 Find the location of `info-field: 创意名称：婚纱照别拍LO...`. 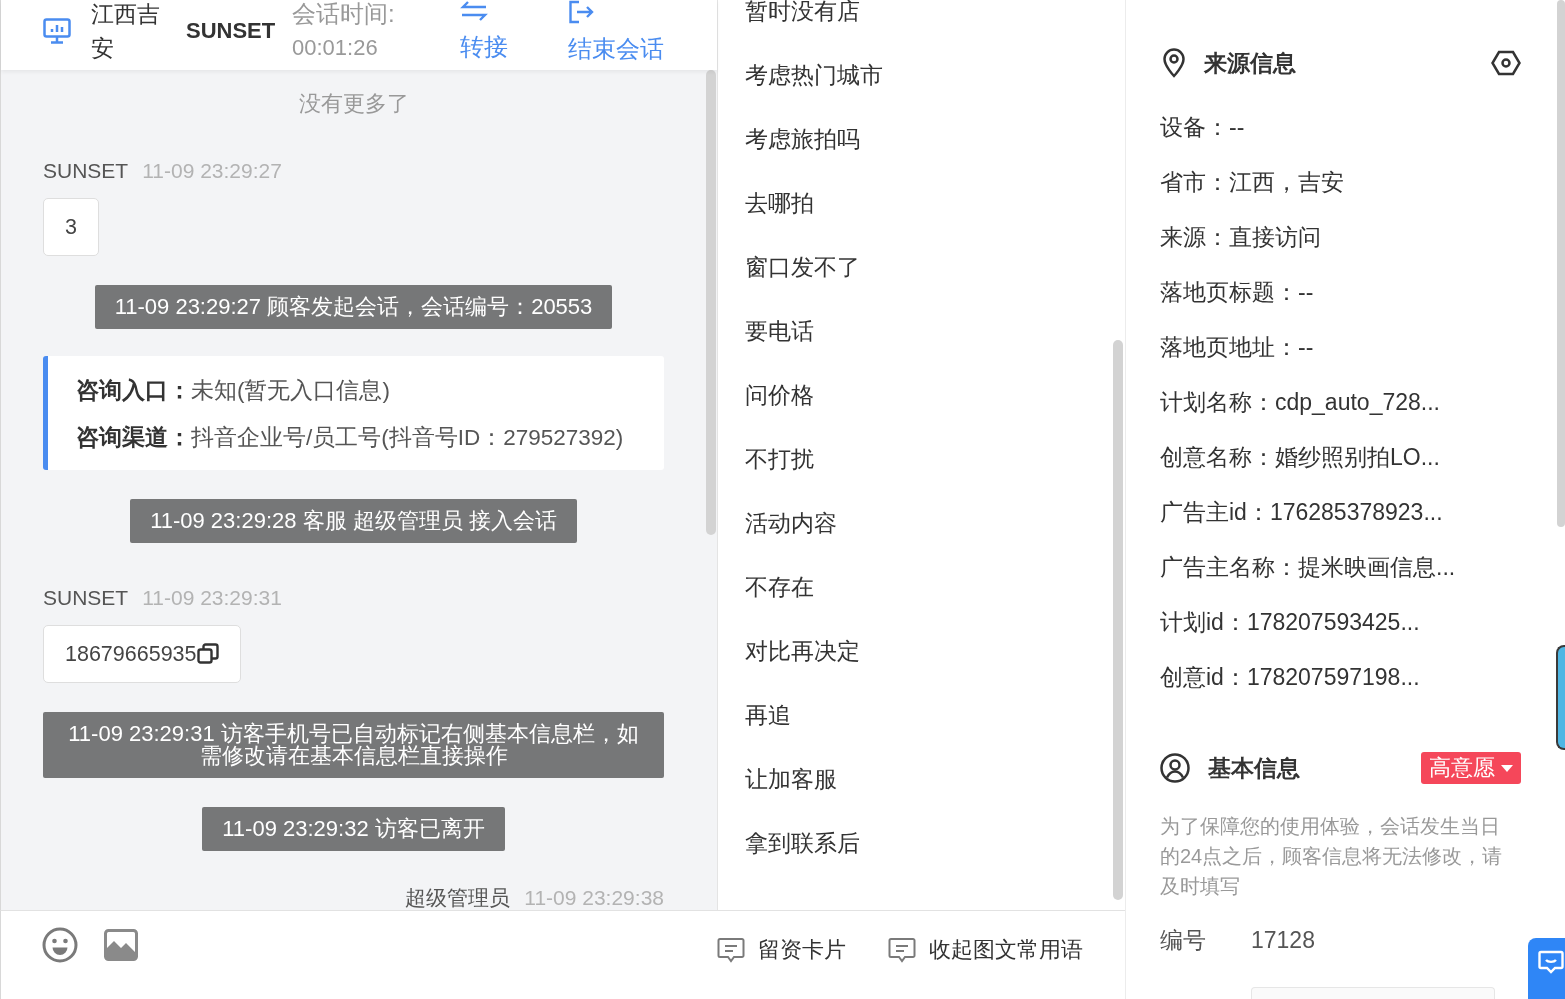

info-field: 创意名称：婚纱照别拍LO... is located at coordinates (1340, 457).